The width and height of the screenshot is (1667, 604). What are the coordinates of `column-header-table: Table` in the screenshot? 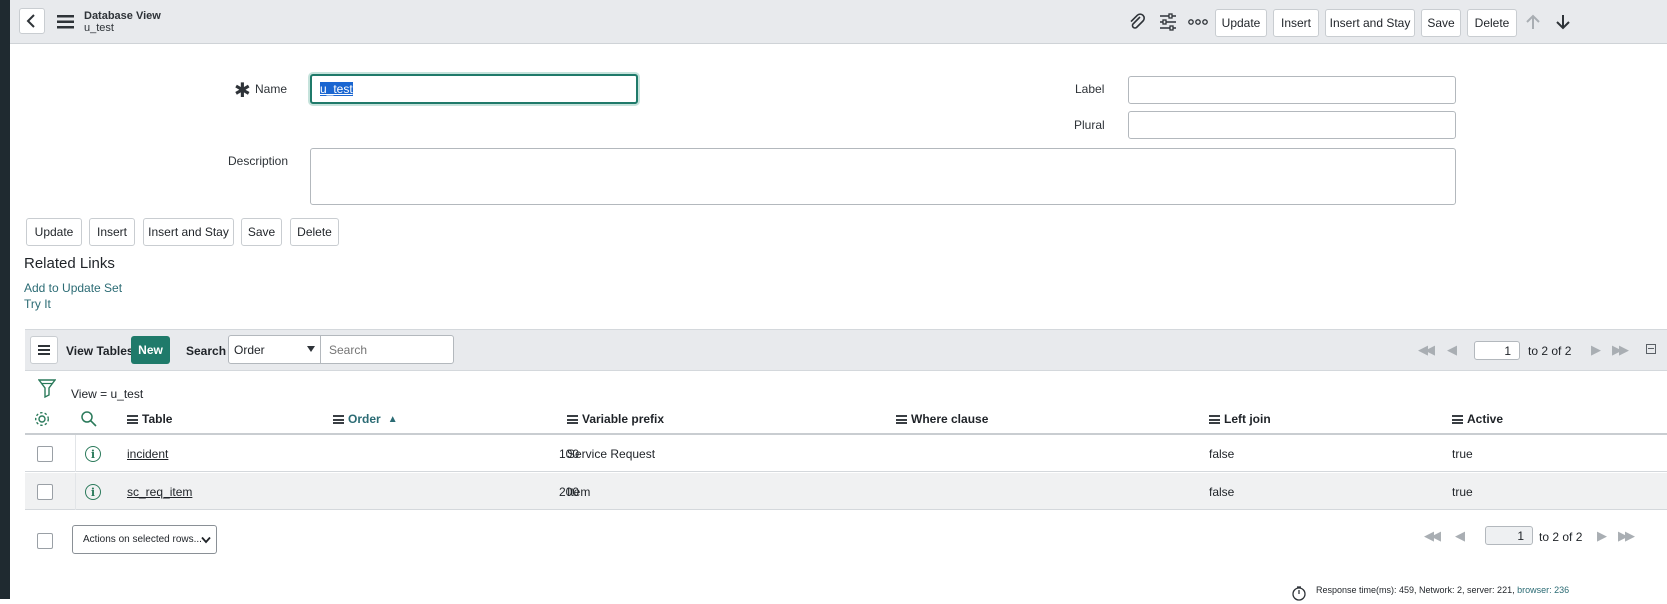 It's located at (149, 419).